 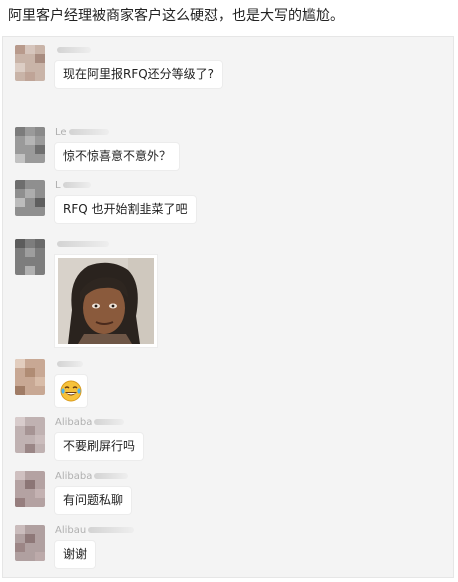 What do you see at coordinates (93, 500) in the screenshot?
I see `message-bubble: 有问题私聊` at bounding box center [93, 500].